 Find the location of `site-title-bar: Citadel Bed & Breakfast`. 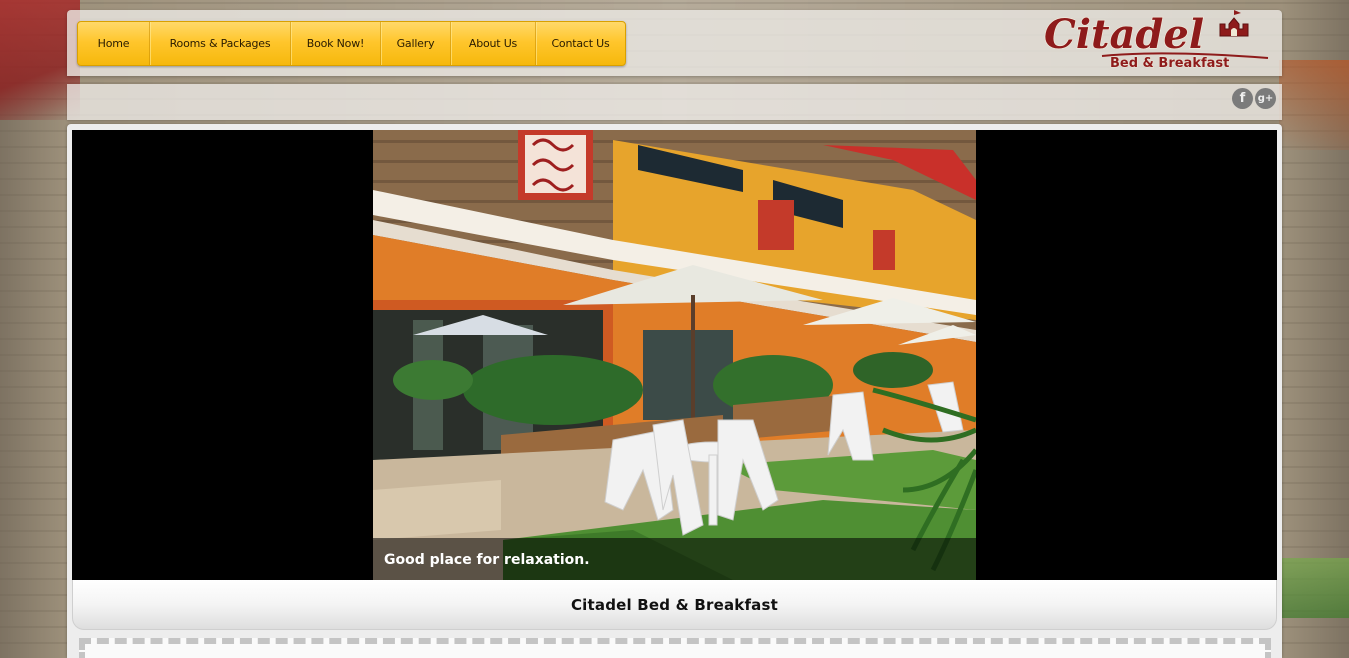

site-title-bar: Citadel Bed & Breakfast is located at coordinates (674, 605).